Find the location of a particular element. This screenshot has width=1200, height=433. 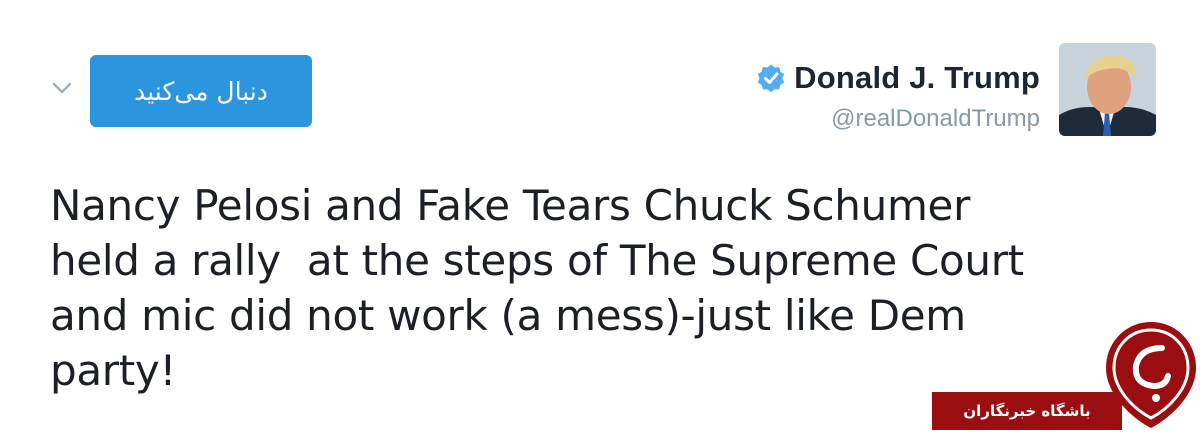

watermark-band: باشگاه خبرنگاران is located at coordinates (1027, 411).